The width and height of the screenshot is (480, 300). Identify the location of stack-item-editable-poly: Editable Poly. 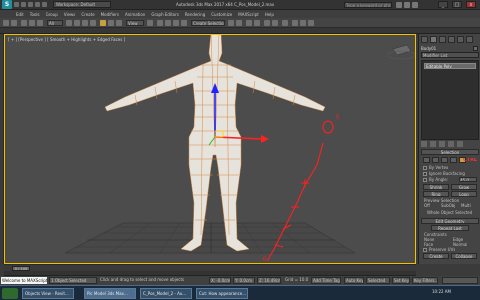
(450, 66).